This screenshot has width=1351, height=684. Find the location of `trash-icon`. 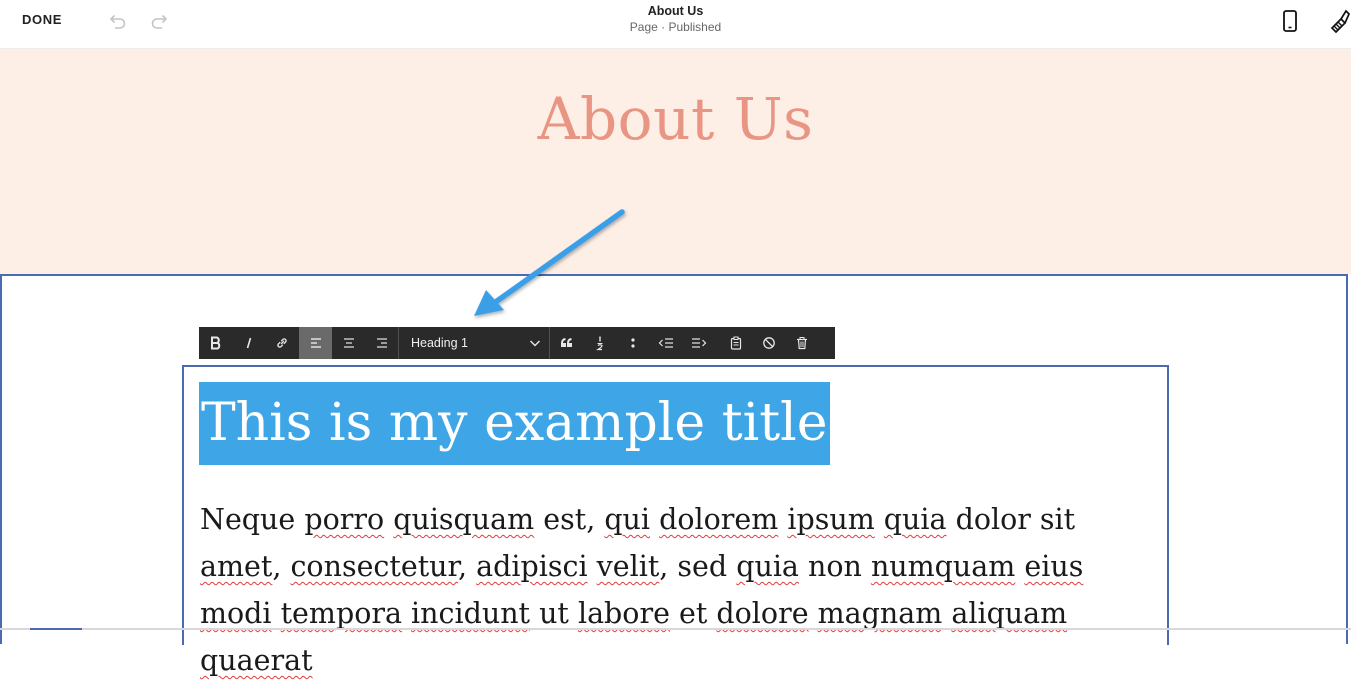

trash-icon is located at coordinates (801, 343).